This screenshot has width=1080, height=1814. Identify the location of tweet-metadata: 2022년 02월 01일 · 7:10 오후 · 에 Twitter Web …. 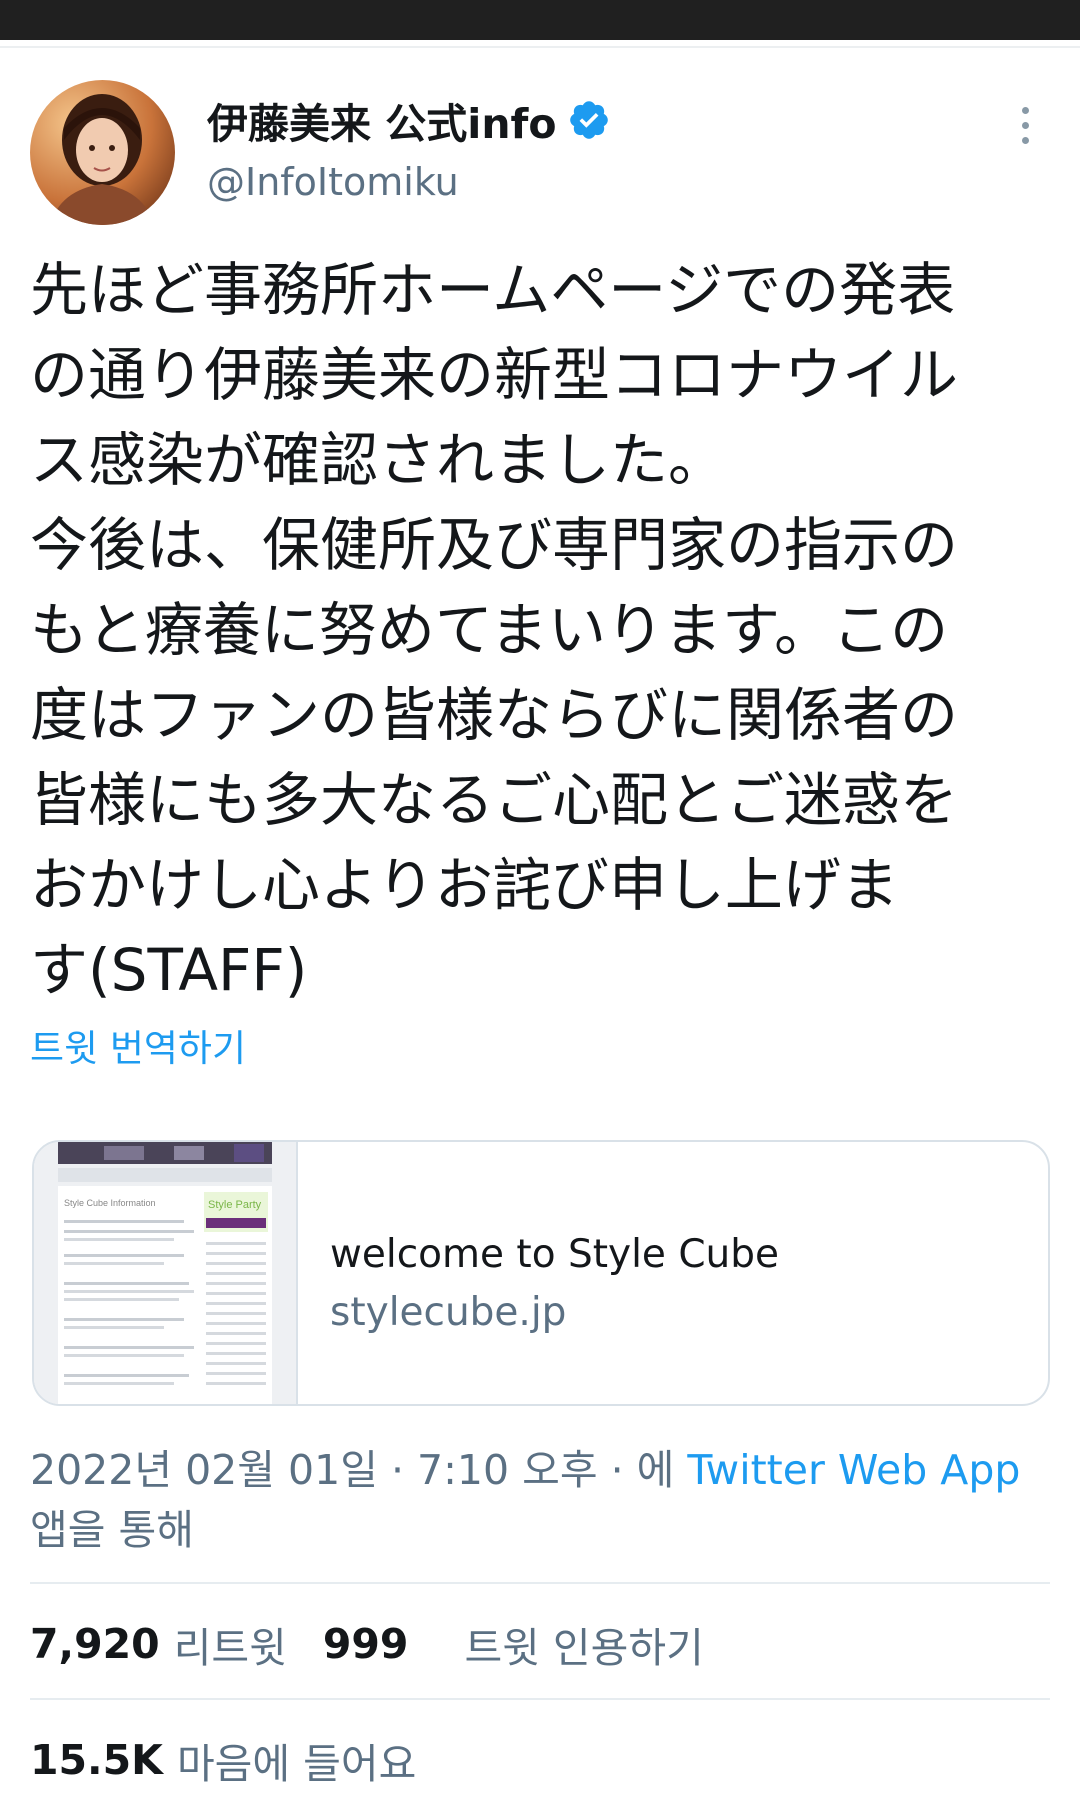
(545, 1500).